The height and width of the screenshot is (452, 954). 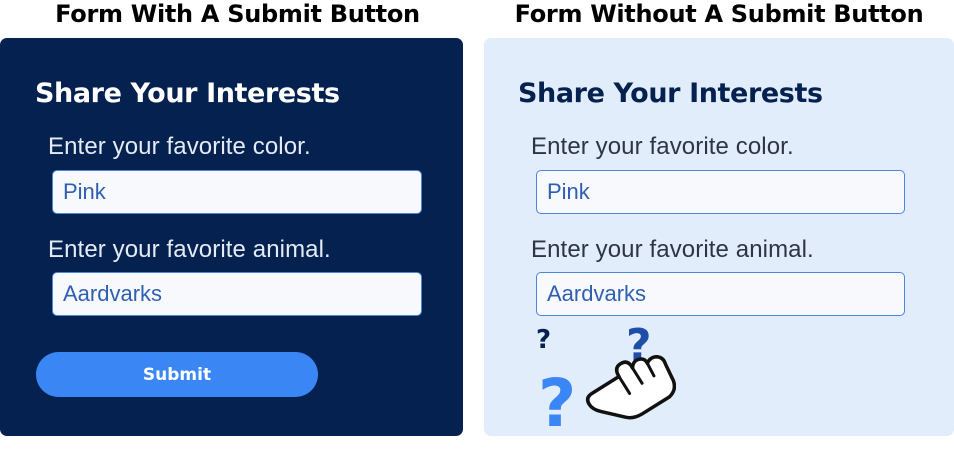 What do you see at coordinates (177, 374) in the screenshot?
I see `submit-button: Submit` at bounding box center [177, 374].